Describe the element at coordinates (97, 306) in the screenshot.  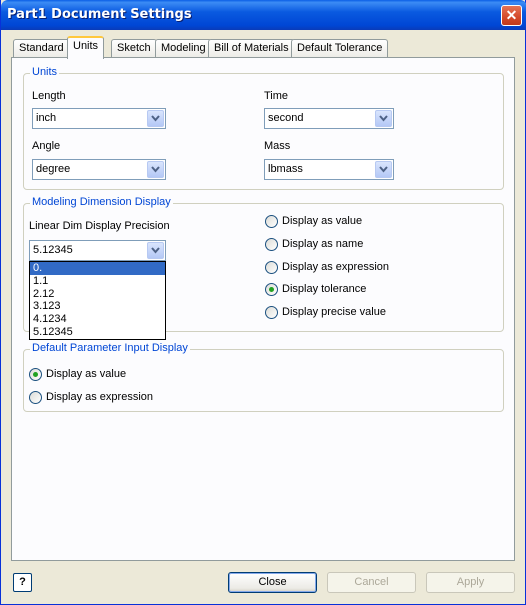
I see `precision-option: 3.123` at that location.